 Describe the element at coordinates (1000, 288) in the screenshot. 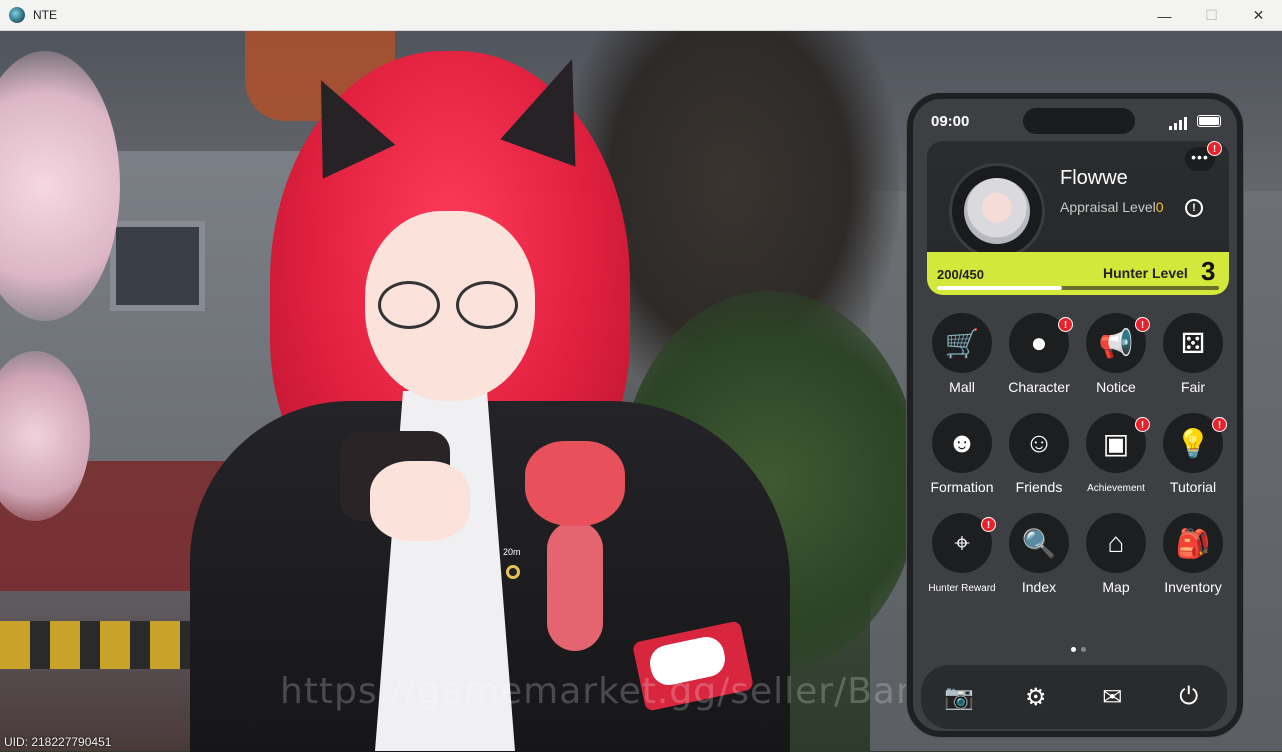

I see `xp-progress-fill` at that location.